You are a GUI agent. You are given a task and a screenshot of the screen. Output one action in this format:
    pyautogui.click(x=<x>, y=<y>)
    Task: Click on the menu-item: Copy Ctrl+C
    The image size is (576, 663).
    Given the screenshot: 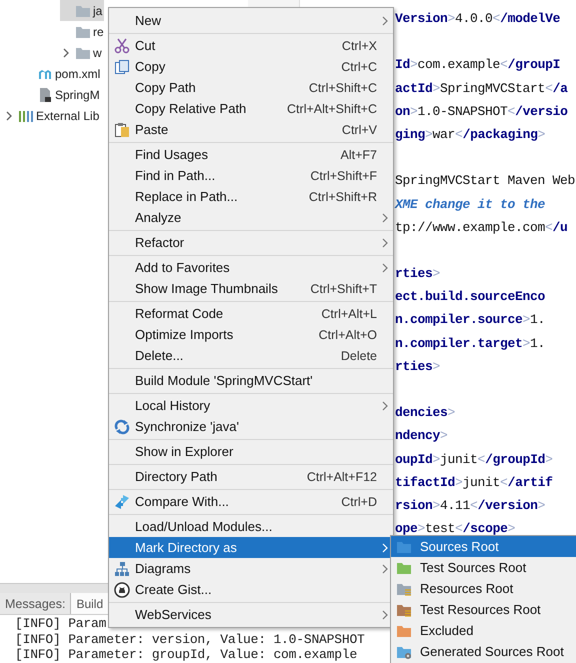 What is the action you would take?
    pyautogui.click(x=251, y=66)
    